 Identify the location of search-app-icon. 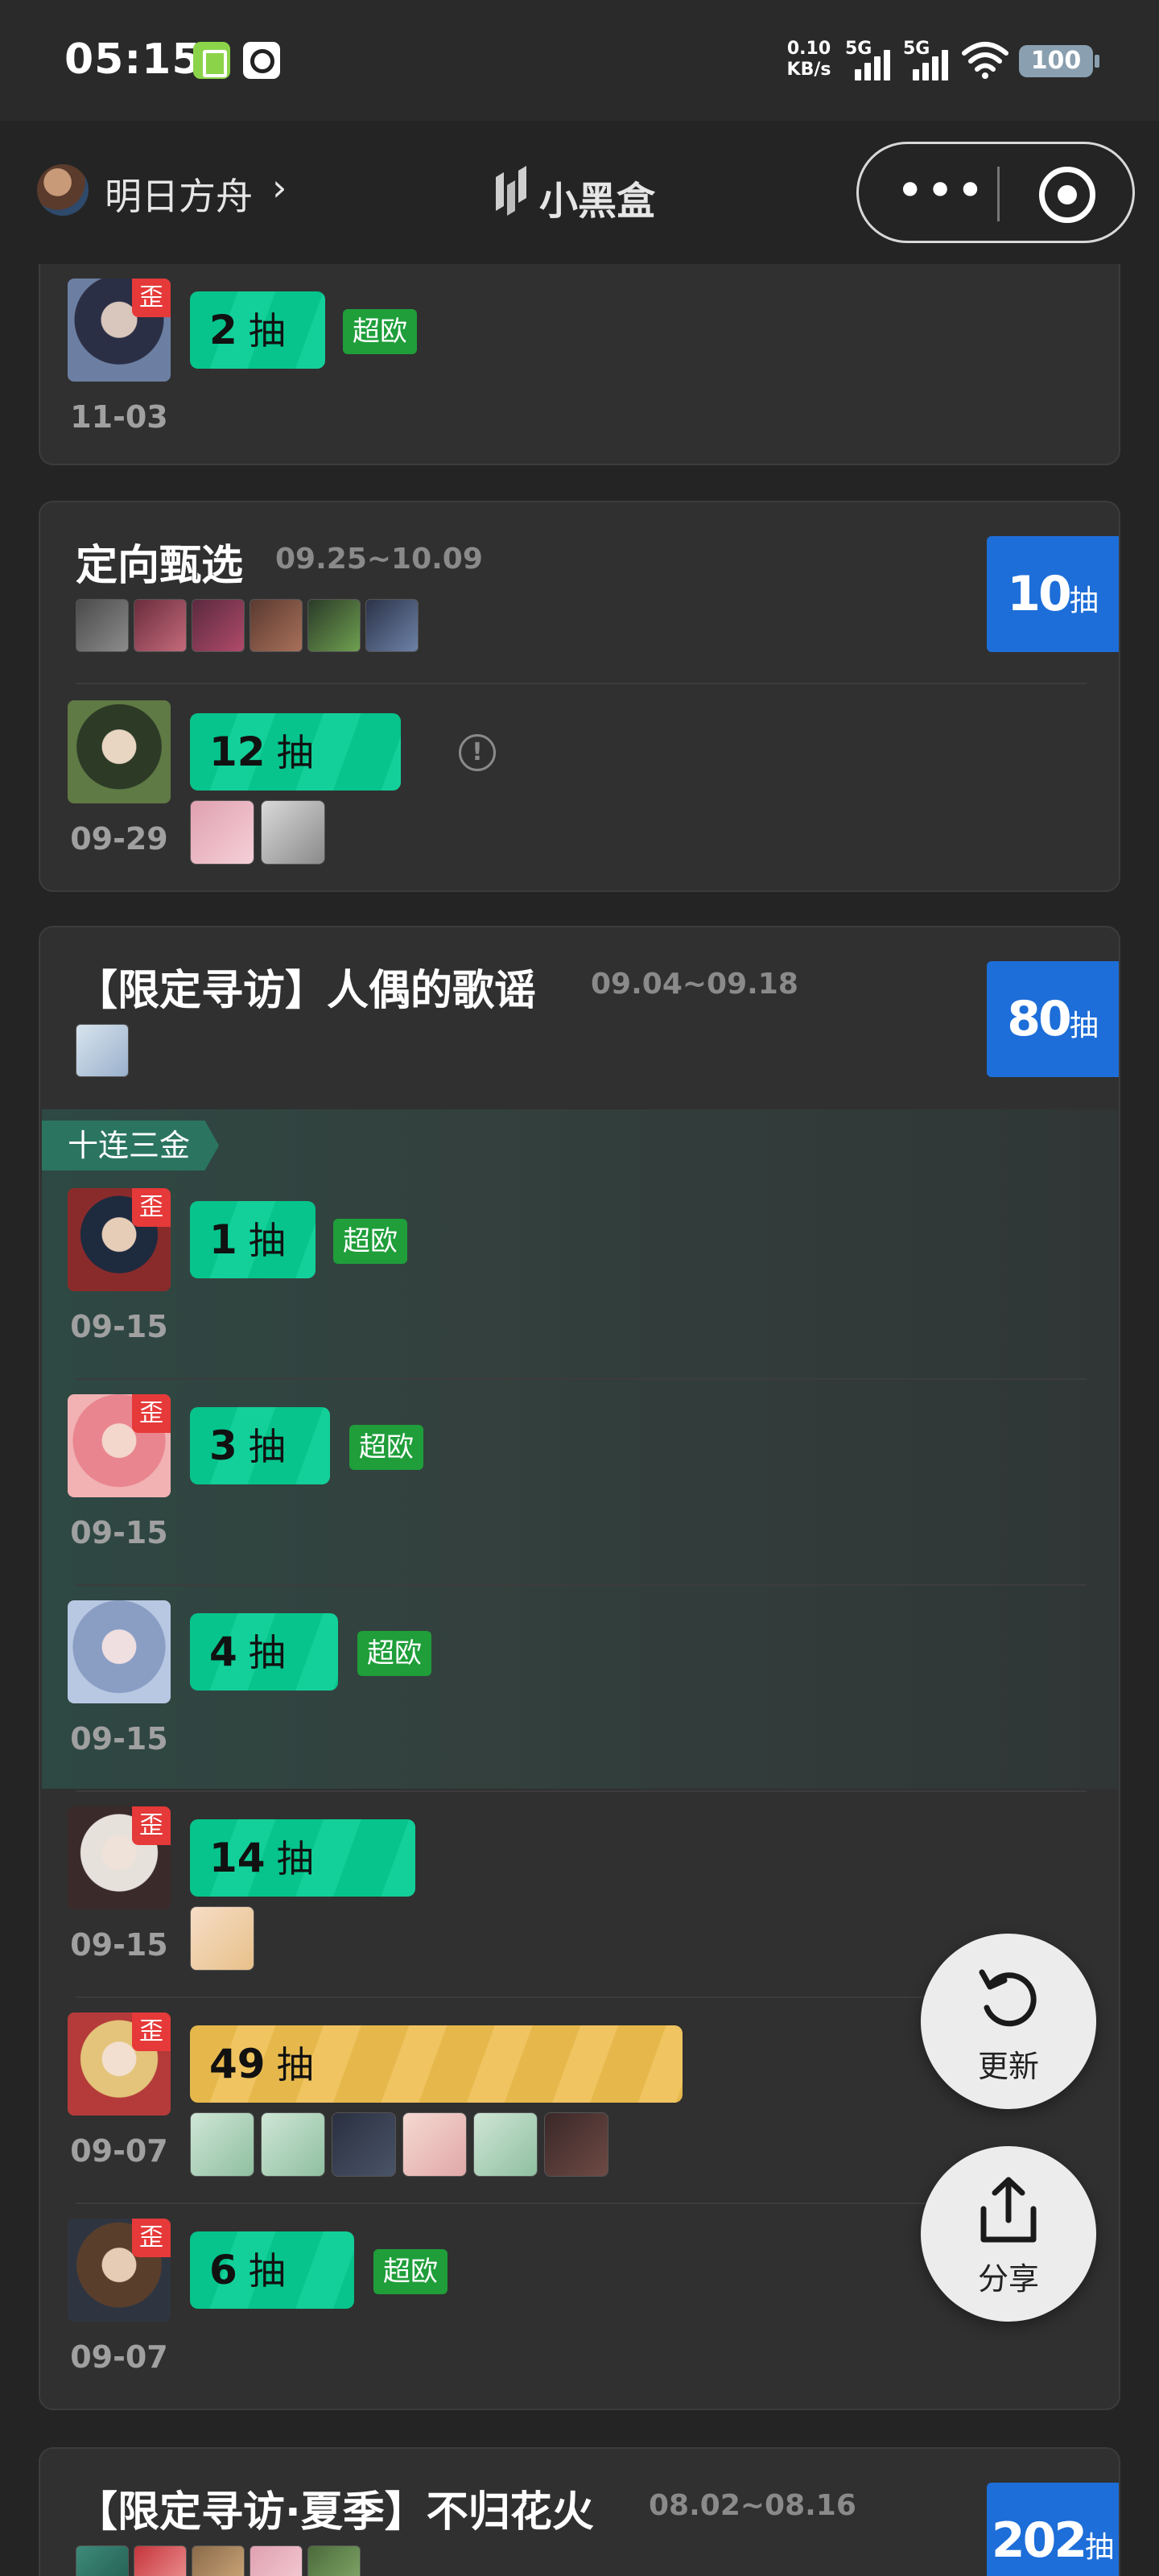
(261, 60).